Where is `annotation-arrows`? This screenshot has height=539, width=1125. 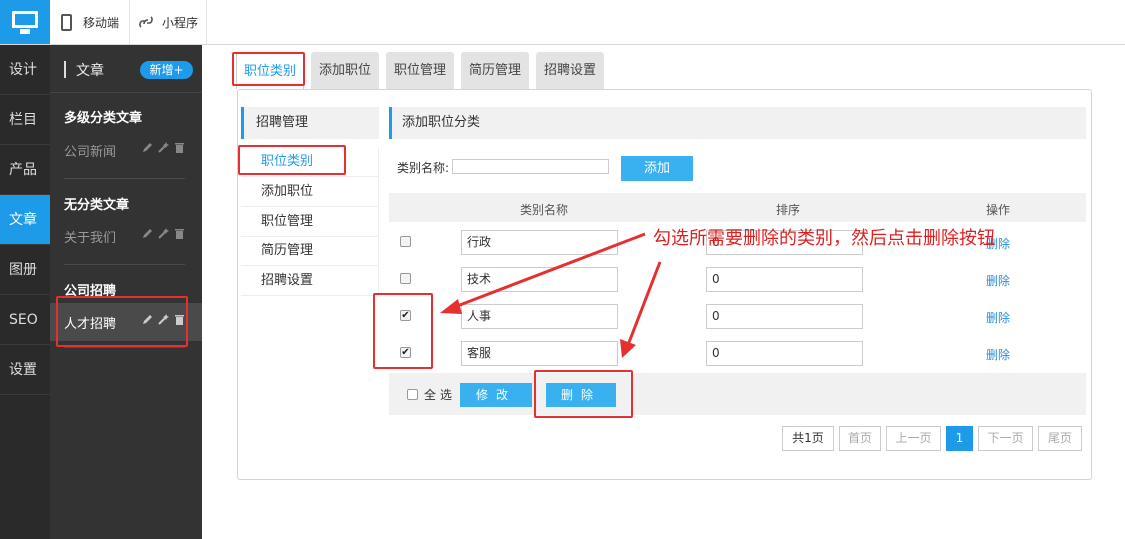
annotation-arrows is located at coordinates (551, 295).